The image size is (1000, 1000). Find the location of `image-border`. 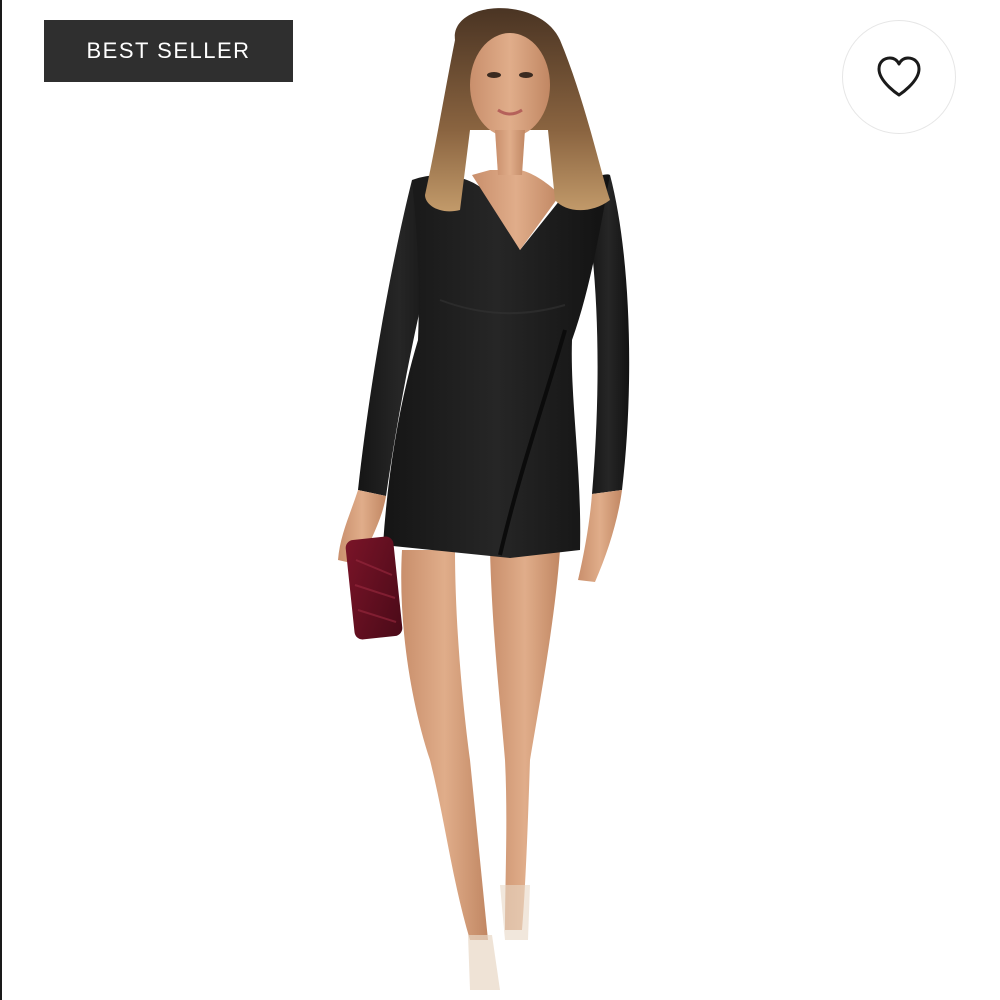

image-border is located at coordinates (1, 500).